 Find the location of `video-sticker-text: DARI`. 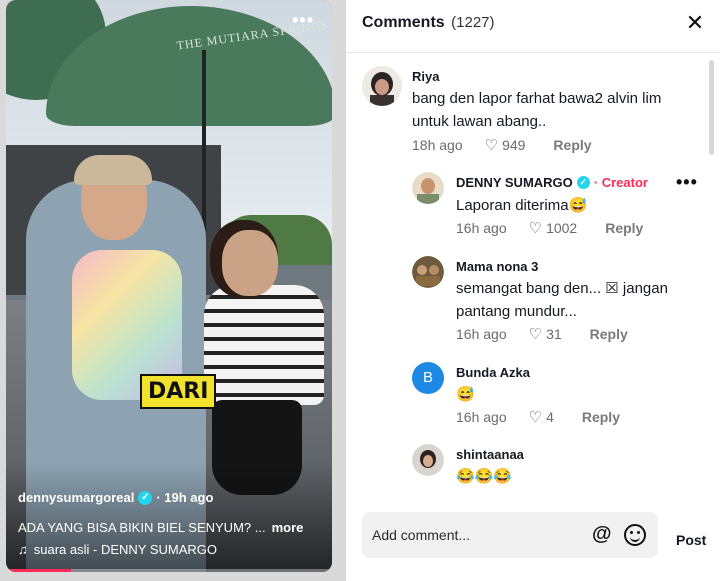

video-sticker-text: DARI is located at coordinates (178, 391).